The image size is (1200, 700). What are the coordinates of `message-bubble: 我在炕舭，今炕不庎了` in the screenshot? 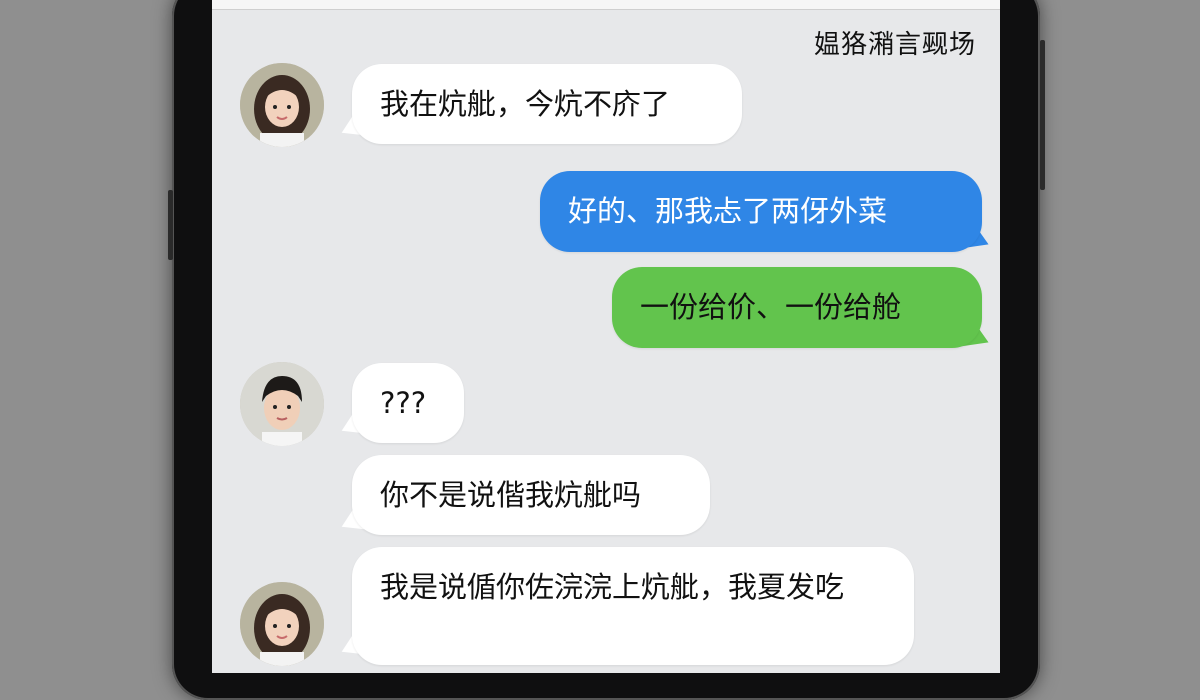 It's located at (547, 104).